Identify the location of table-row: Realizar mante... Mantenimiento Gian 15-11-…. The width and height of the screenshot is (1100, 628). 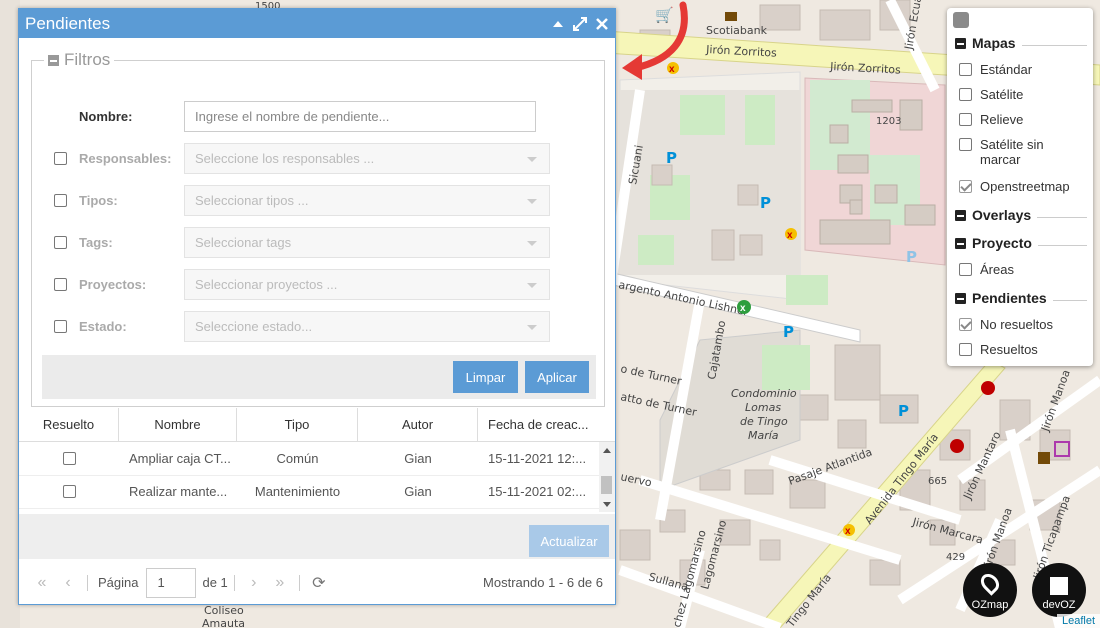
(309, 492).